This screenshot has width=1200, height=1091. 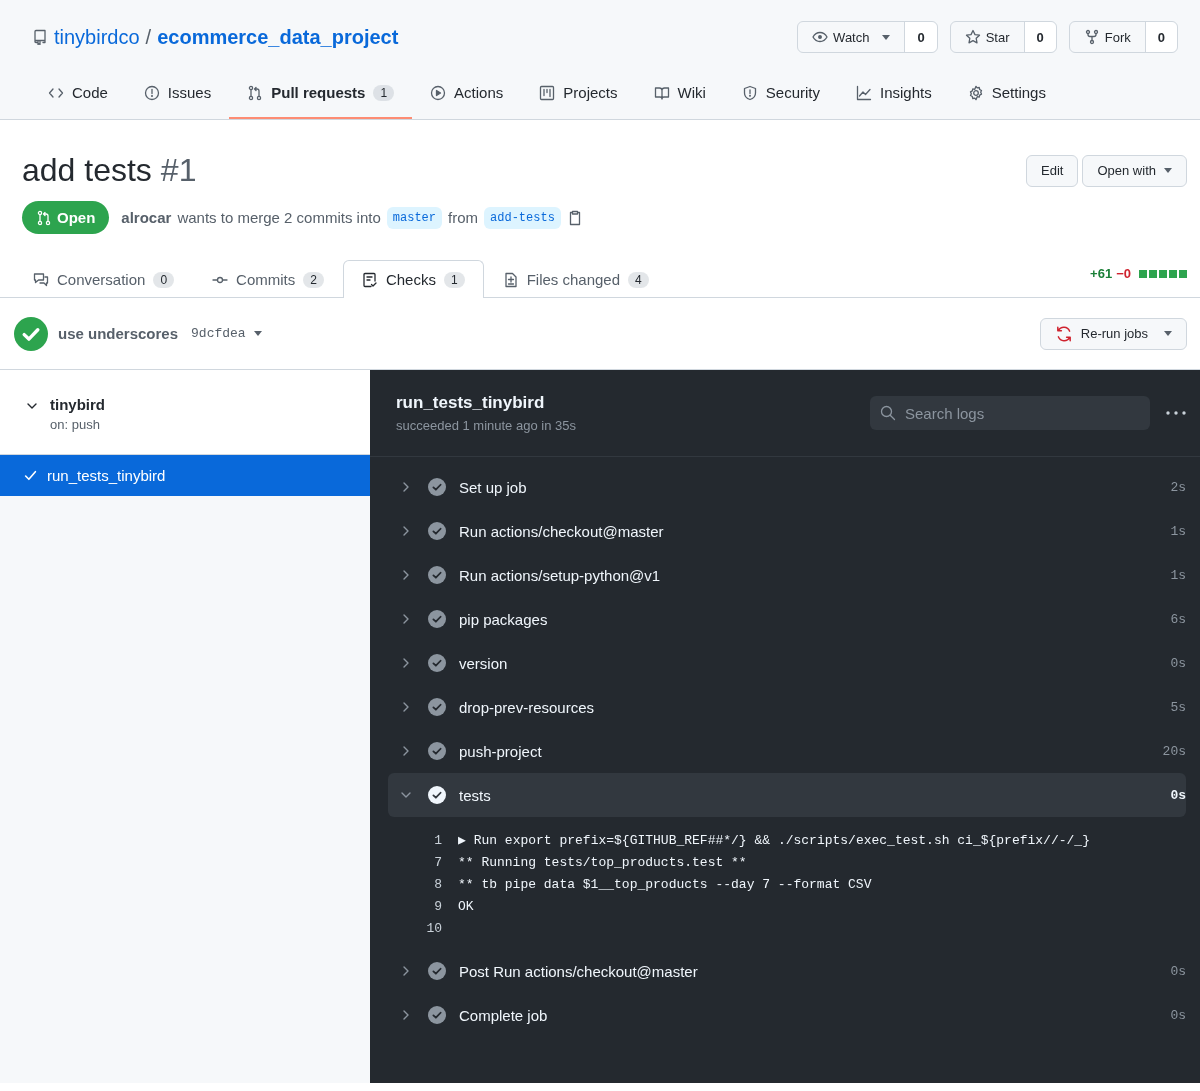 What do you see at coordinates (433, 928) in the screenshot?
I see `line-number: 10` at bounding box center [433, 928].